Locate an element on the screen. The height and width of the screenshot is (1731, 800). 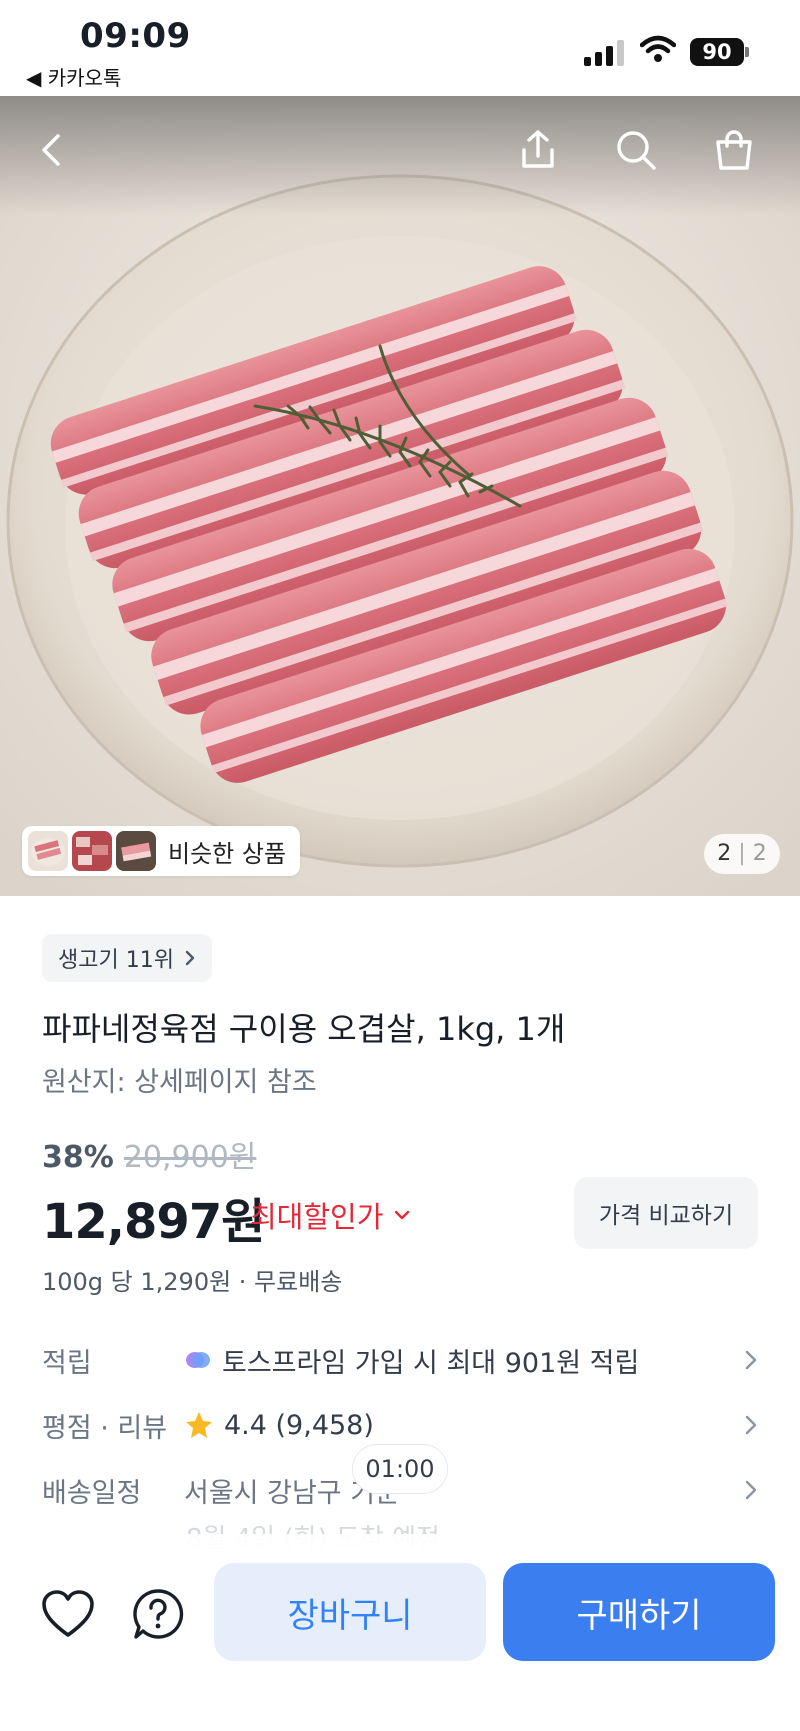
help-button is located at coordinates (158, 1614).